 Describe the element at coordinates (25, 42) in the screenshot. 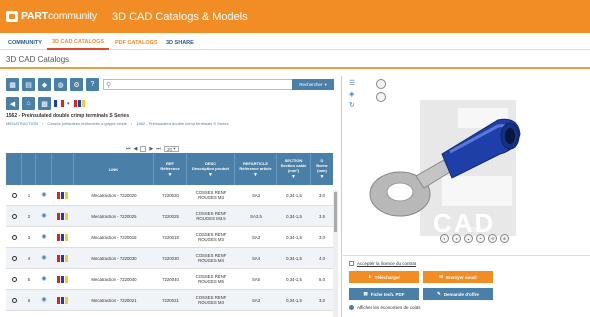

I see `tab-community: COMMUNITY` at that location.